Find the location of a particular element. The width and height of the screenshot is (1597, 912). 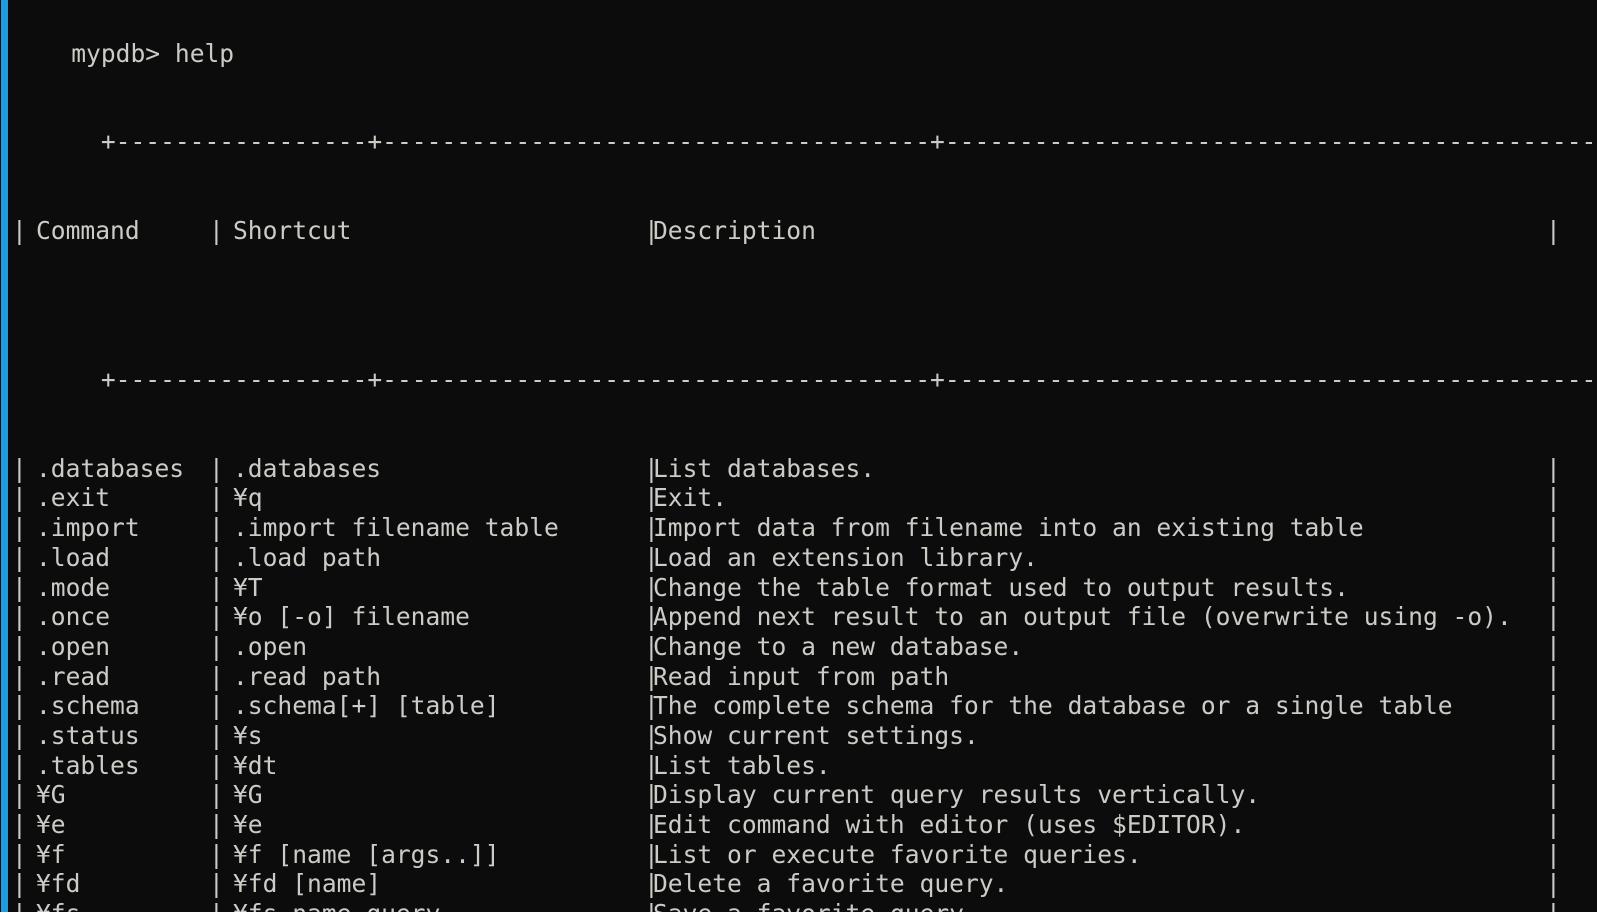

cell-shortcut: ¥fd [name] is located at coordinates (307, 884).